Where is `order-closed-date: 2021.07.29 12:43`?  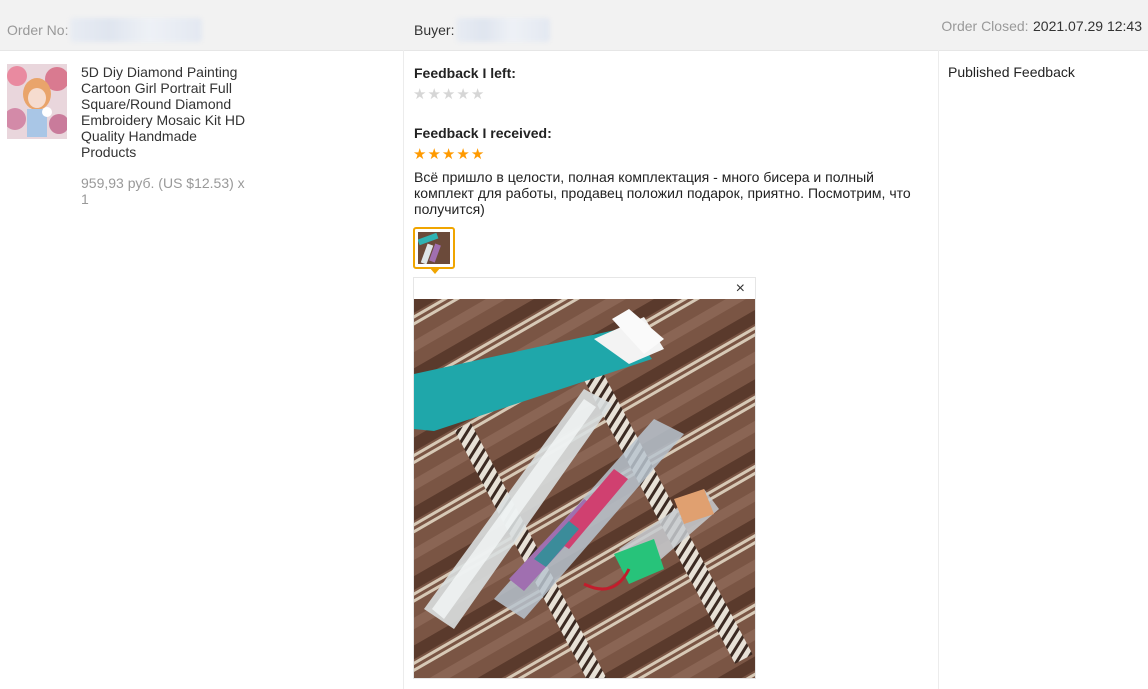 order-closed-date: 2021.07.29 12:43 is located at coordinates (1087, 26).